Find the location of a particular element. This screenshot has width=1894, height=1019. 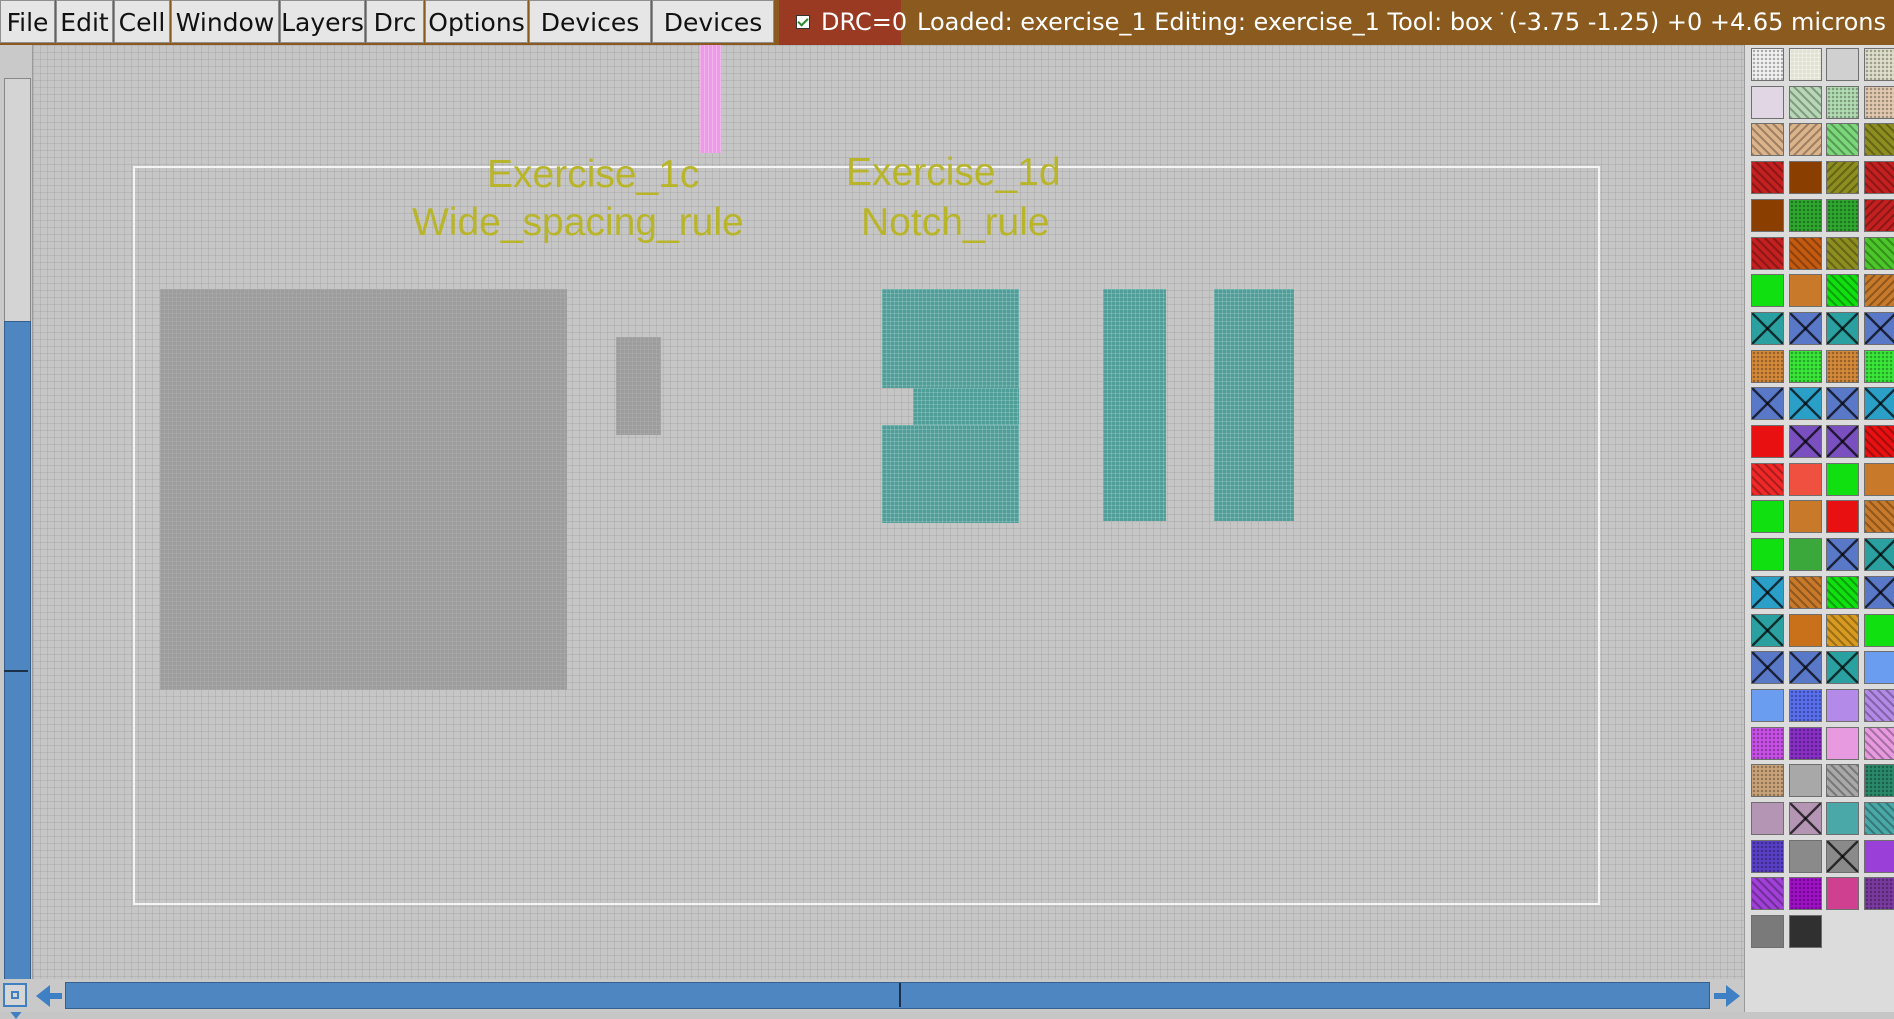

drc-checkbox is located at coordinates (803, 22).